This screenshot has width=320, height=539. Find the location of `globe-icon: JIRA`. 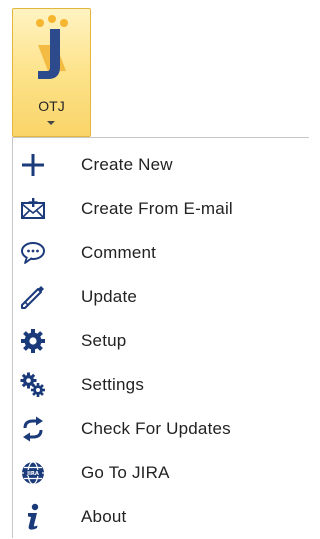

globe-icon: JIRA is located at coordinates (33, 473).